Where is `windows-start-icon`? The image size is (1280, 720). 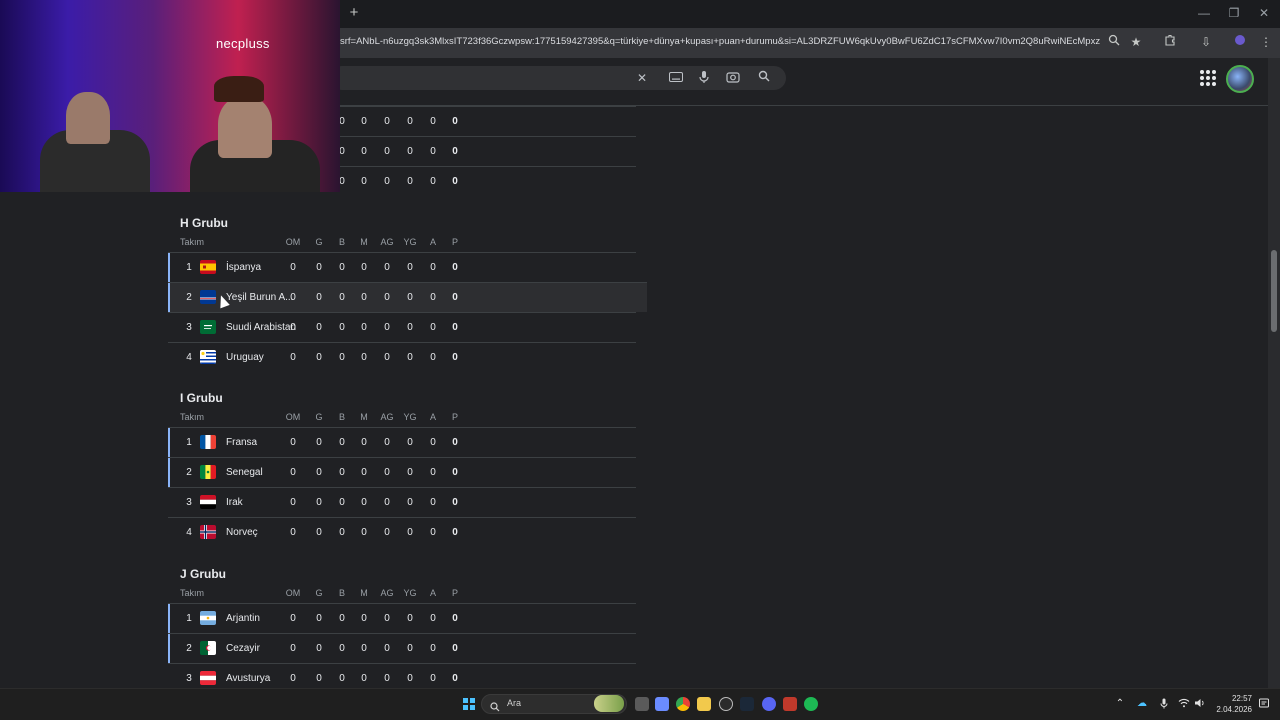
windows-start-icon is located at coordinates (469, 704).